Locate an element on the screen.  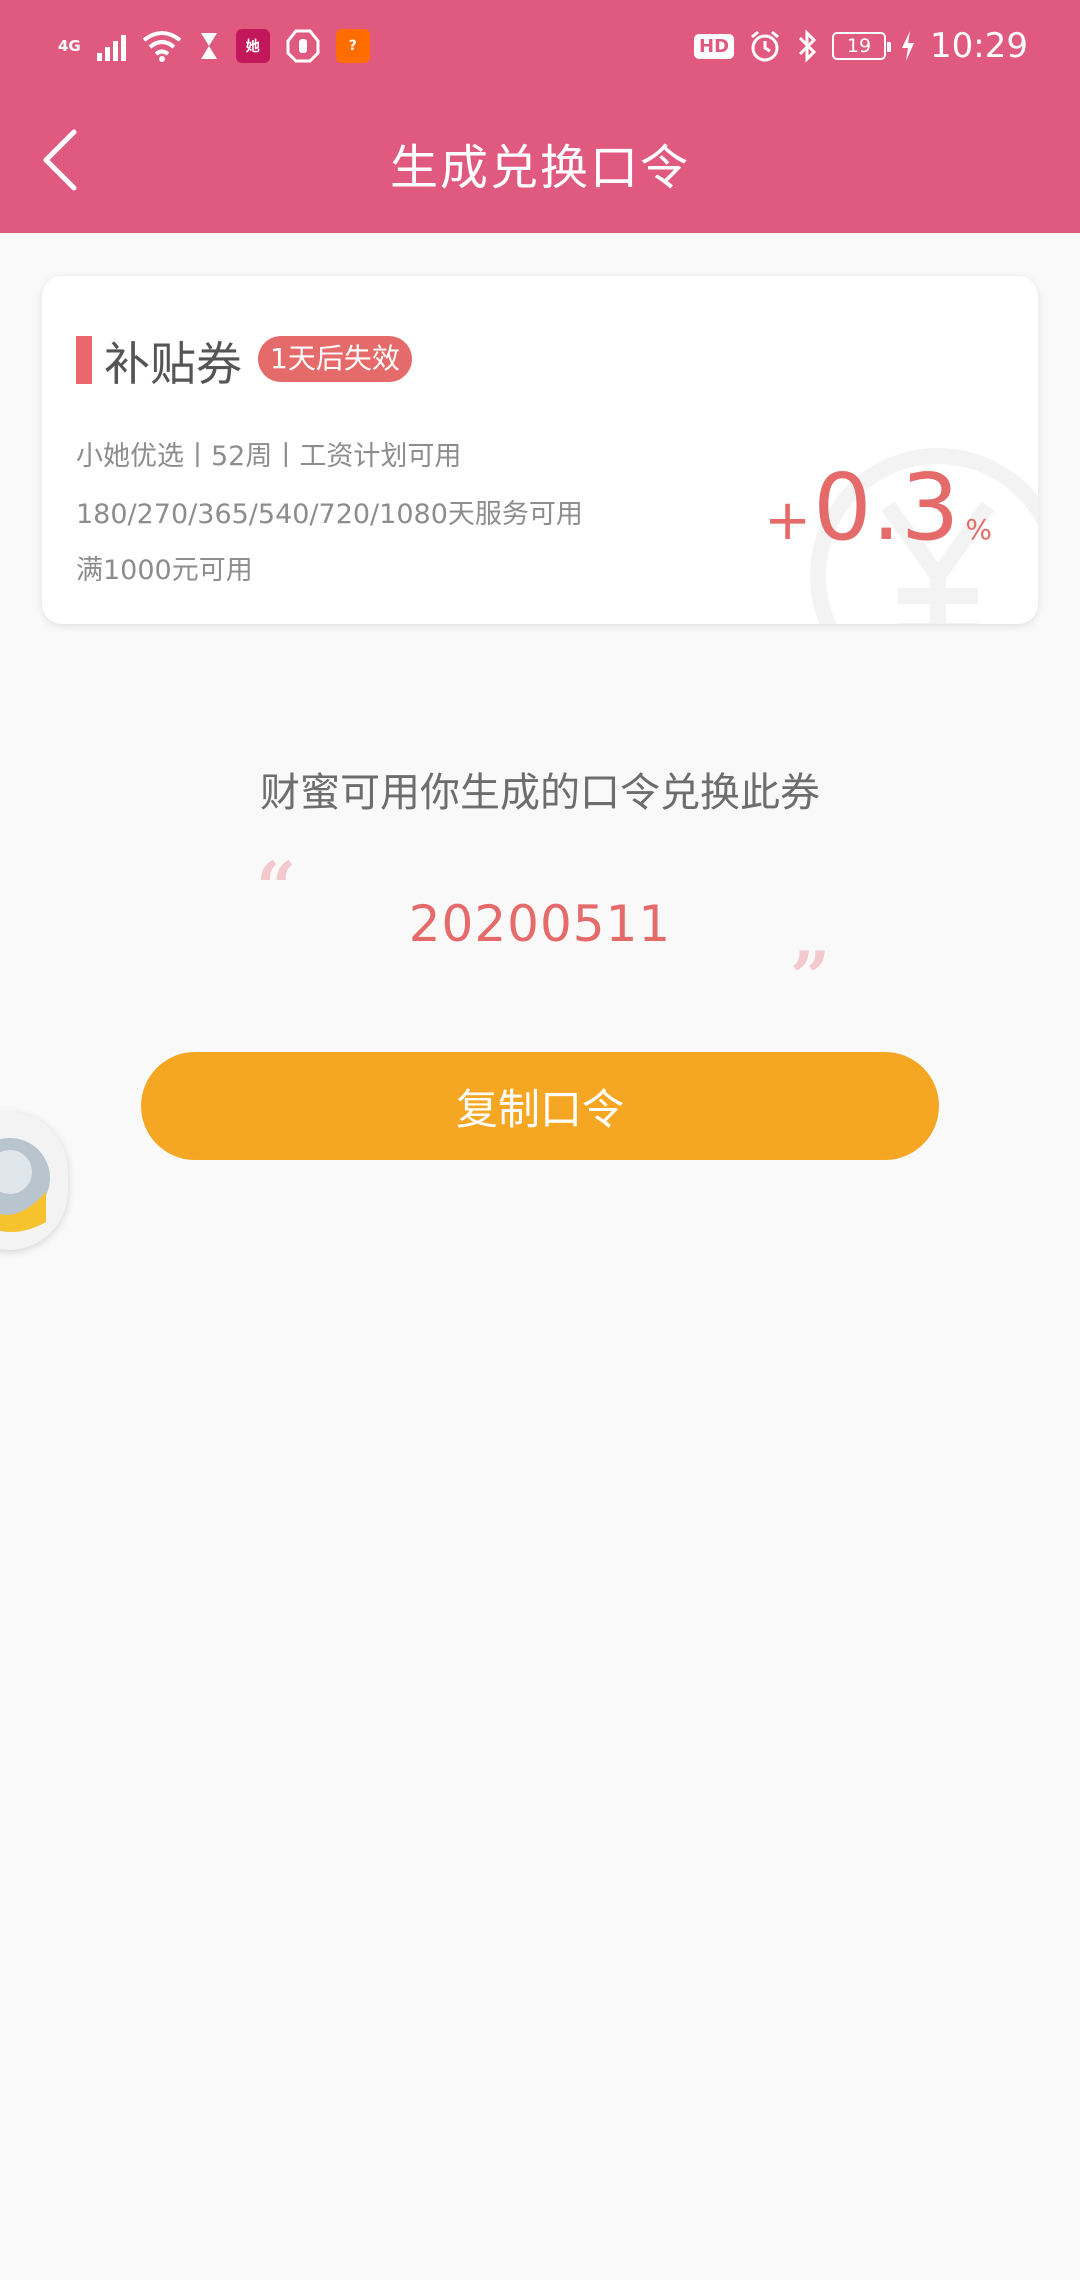
status-bar: 4G 她 ? HD 19 10:29 is located at coordinates (540, 46).